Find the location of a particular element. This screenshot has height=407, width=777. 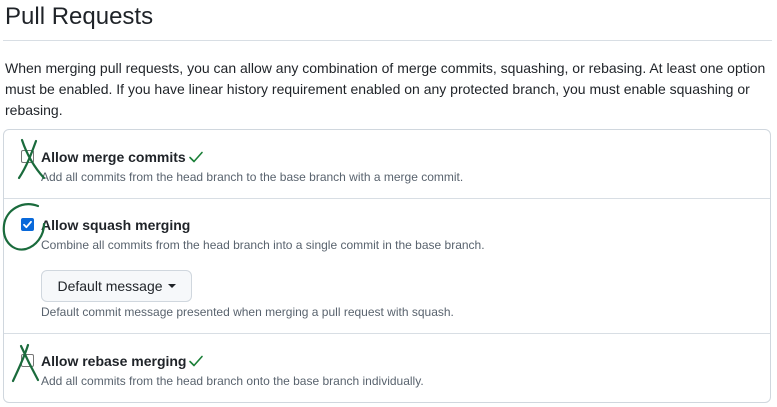

squash-merging-checkbox is located at coordinates (27, 224).